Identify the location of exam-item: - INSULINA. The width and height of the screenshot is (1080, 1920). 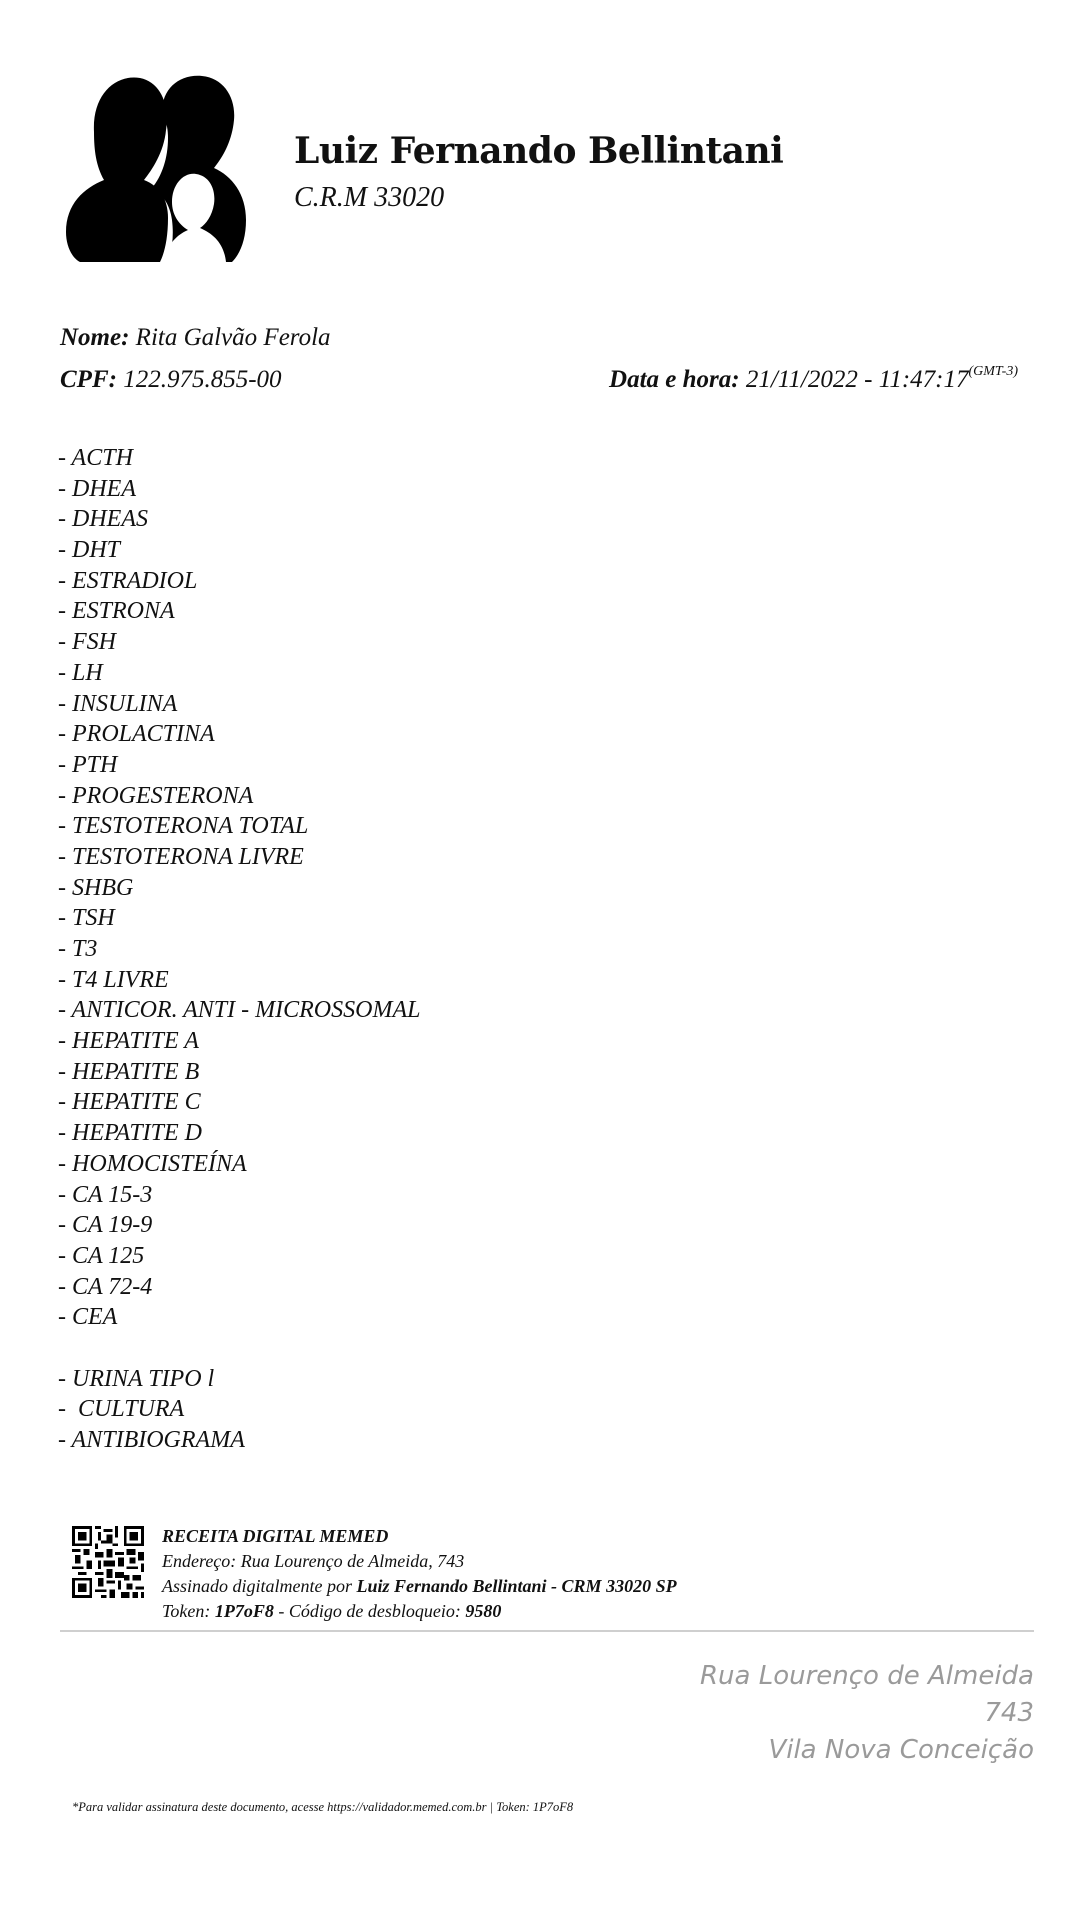
(118, 703).